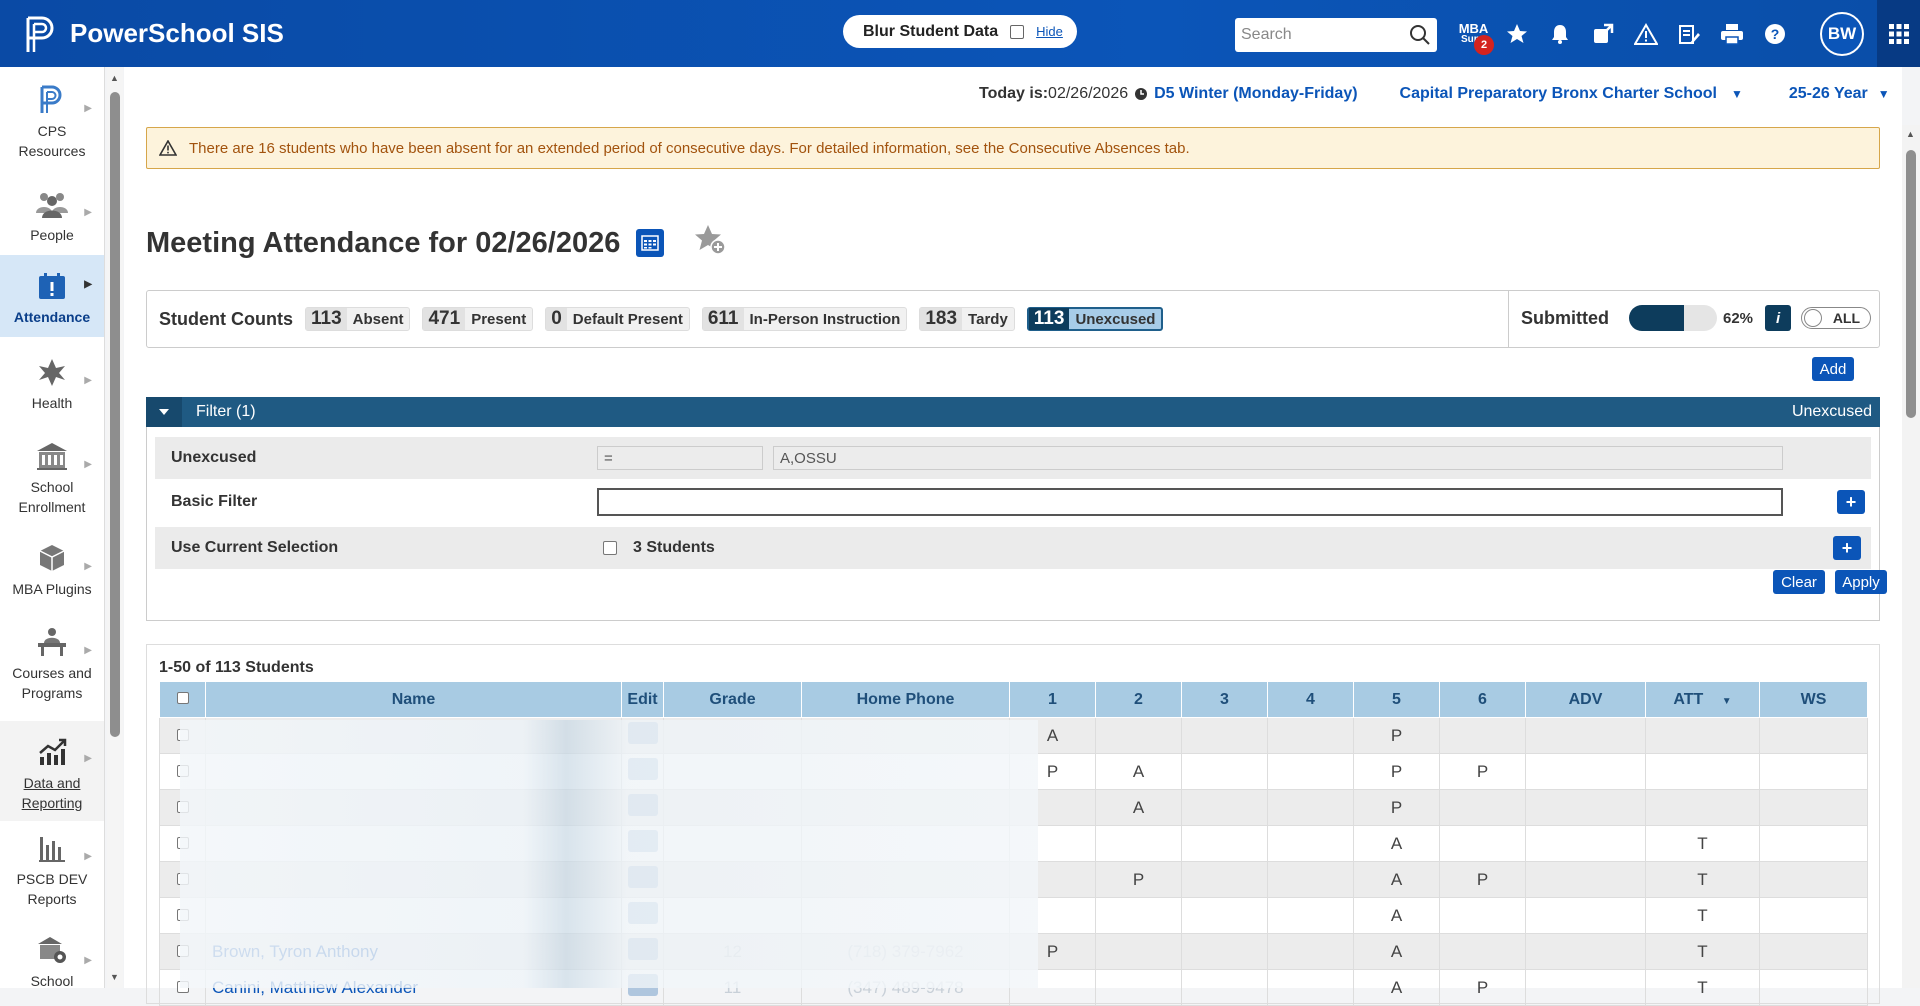 The width and height of the screenshot is (1920, 1006). Describe the element at coordinates (1836, 318) in the screenshot. I see `all-toggle: ALL` at that location.